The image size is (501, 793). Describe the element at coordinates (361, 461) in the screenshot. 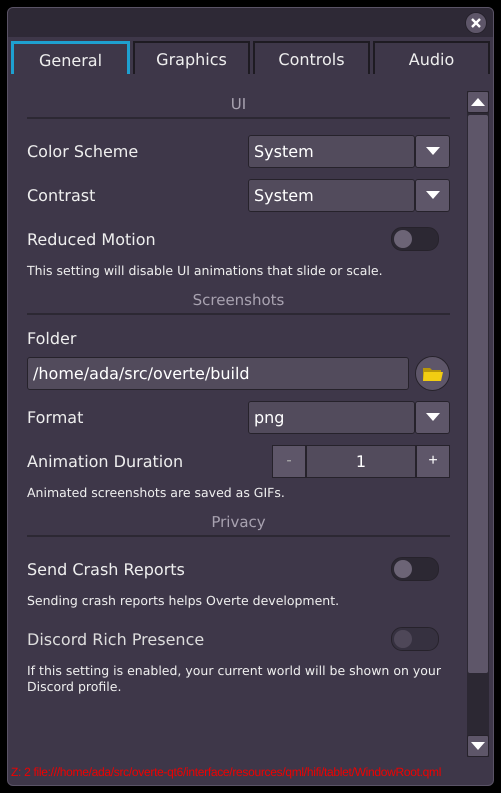

I see `number-field: 1` at that location.